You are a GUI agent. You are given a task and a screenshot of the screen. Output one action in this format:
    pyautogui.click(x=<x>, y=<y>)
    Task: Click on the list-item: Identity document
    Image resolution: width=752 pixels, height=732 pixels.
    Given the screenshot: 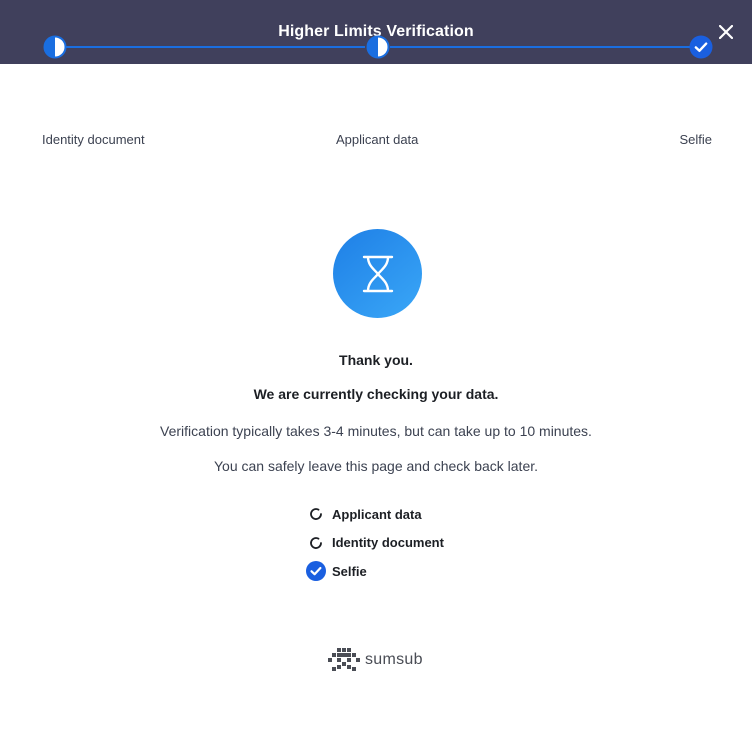 What is the action you would take?
    pyautogui.click(x=375, y=543)
    